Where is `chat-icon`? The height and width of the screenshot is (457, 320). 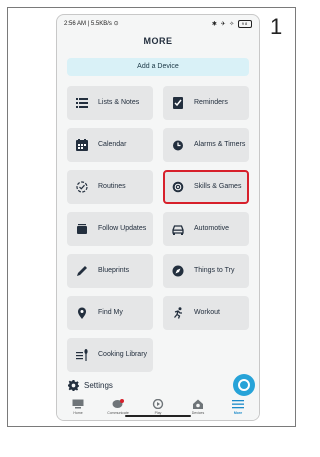
chat-icon is located at coordinates (118, 403).